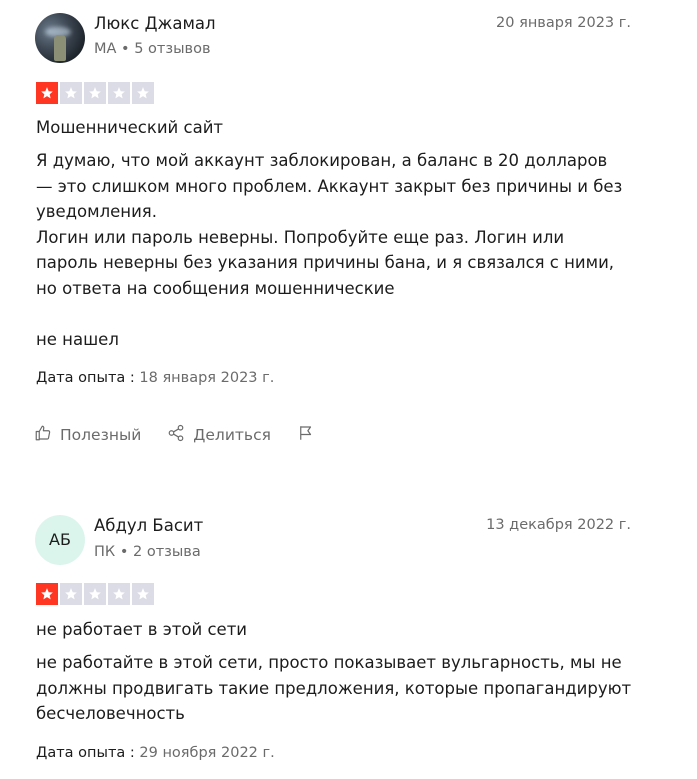 This screenshot has height=779, width=697. I want to click on reviewer-review-count: 2 отзыва, so click(167, 552).